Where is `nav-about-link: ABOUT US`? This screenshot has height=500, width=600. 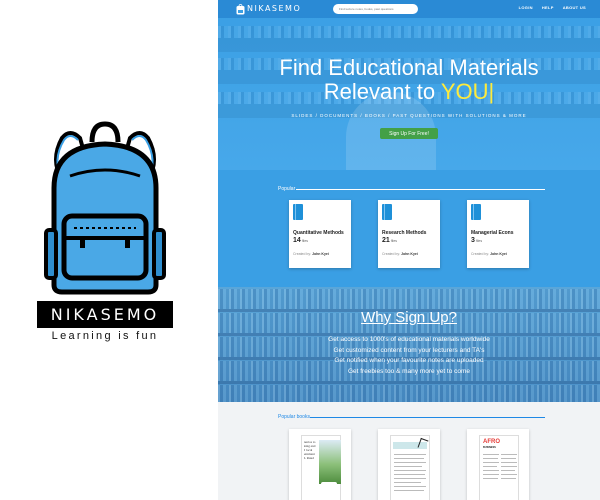
nav-about-link: ABOUT US is located at coordinates (574, 7).